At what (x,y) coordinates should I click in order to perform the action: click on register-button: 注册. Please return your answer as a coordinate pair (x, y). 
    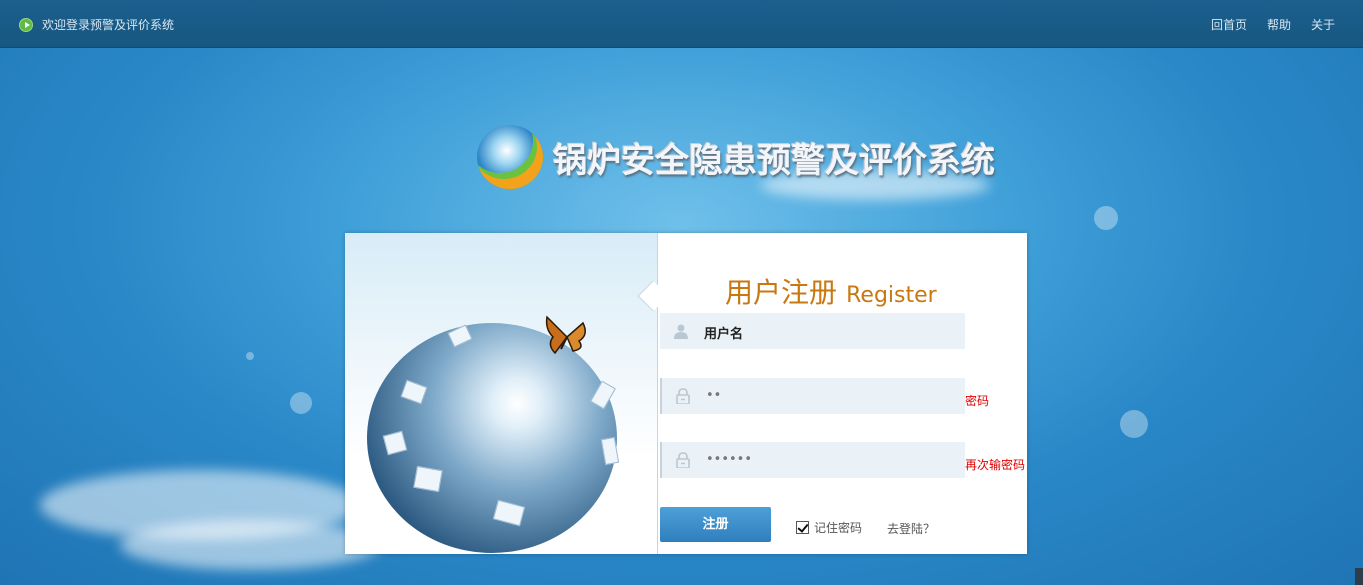
    Looking at the image, I should click on (715, 524).